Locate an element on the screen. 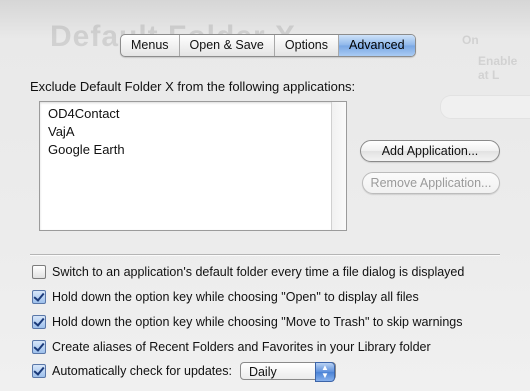  tab-menus: Menus is located at coordinates (150, 45).